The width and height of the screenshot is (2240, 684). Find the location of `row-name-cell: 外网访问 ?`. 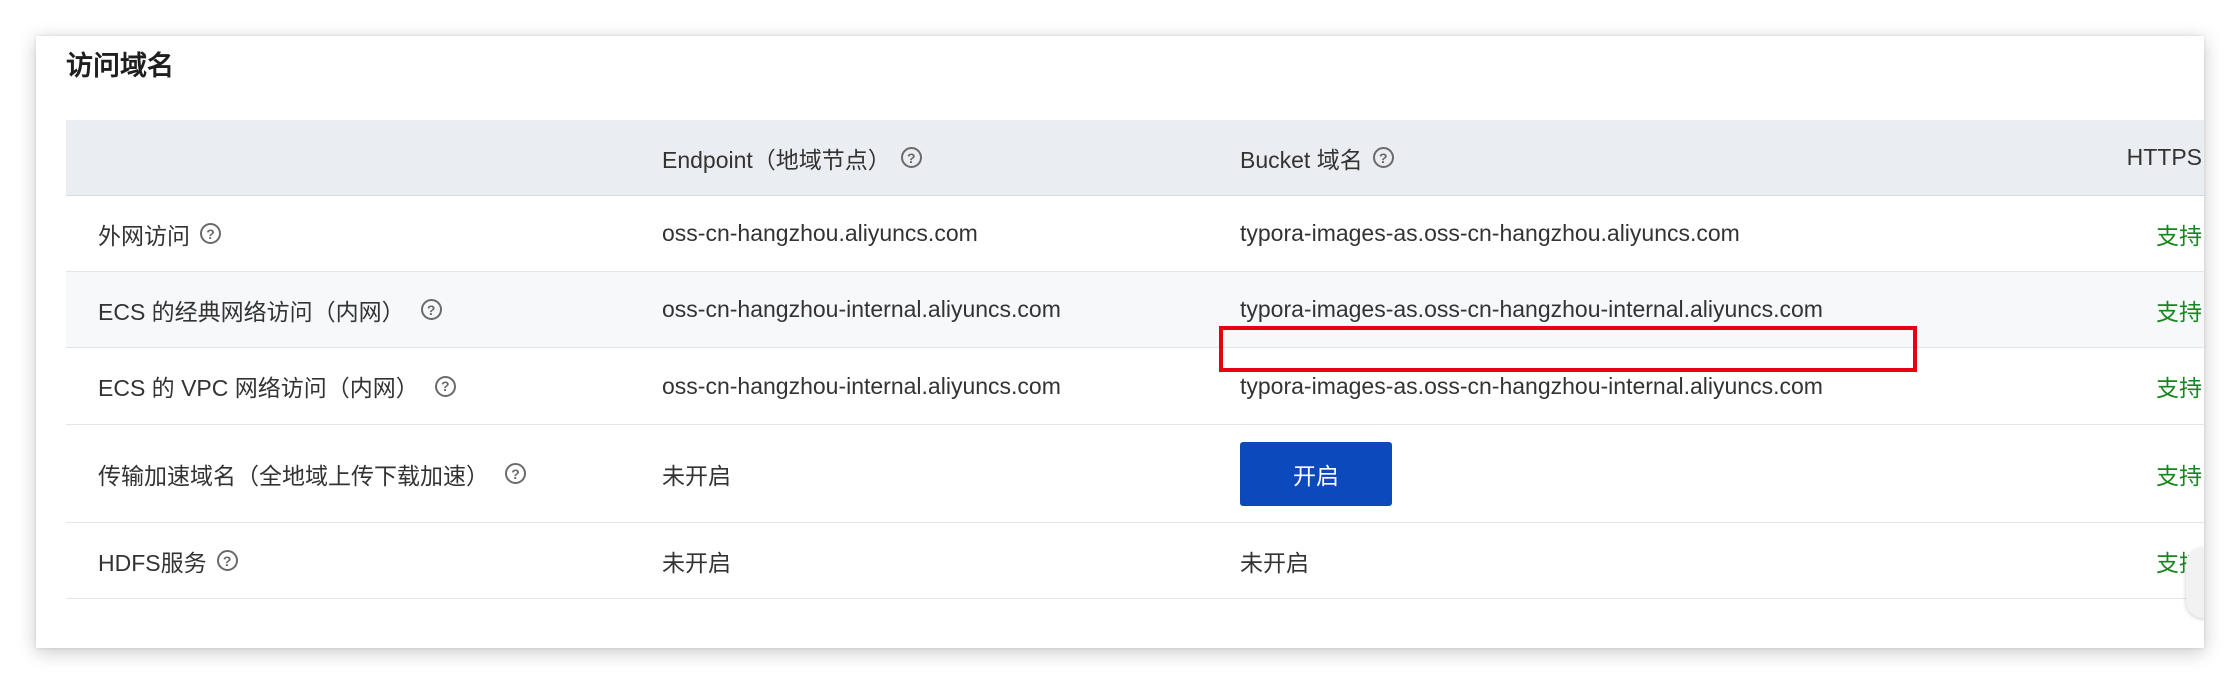

row-name-cell: 外网访问 ? is located at coordinates (159, 233).